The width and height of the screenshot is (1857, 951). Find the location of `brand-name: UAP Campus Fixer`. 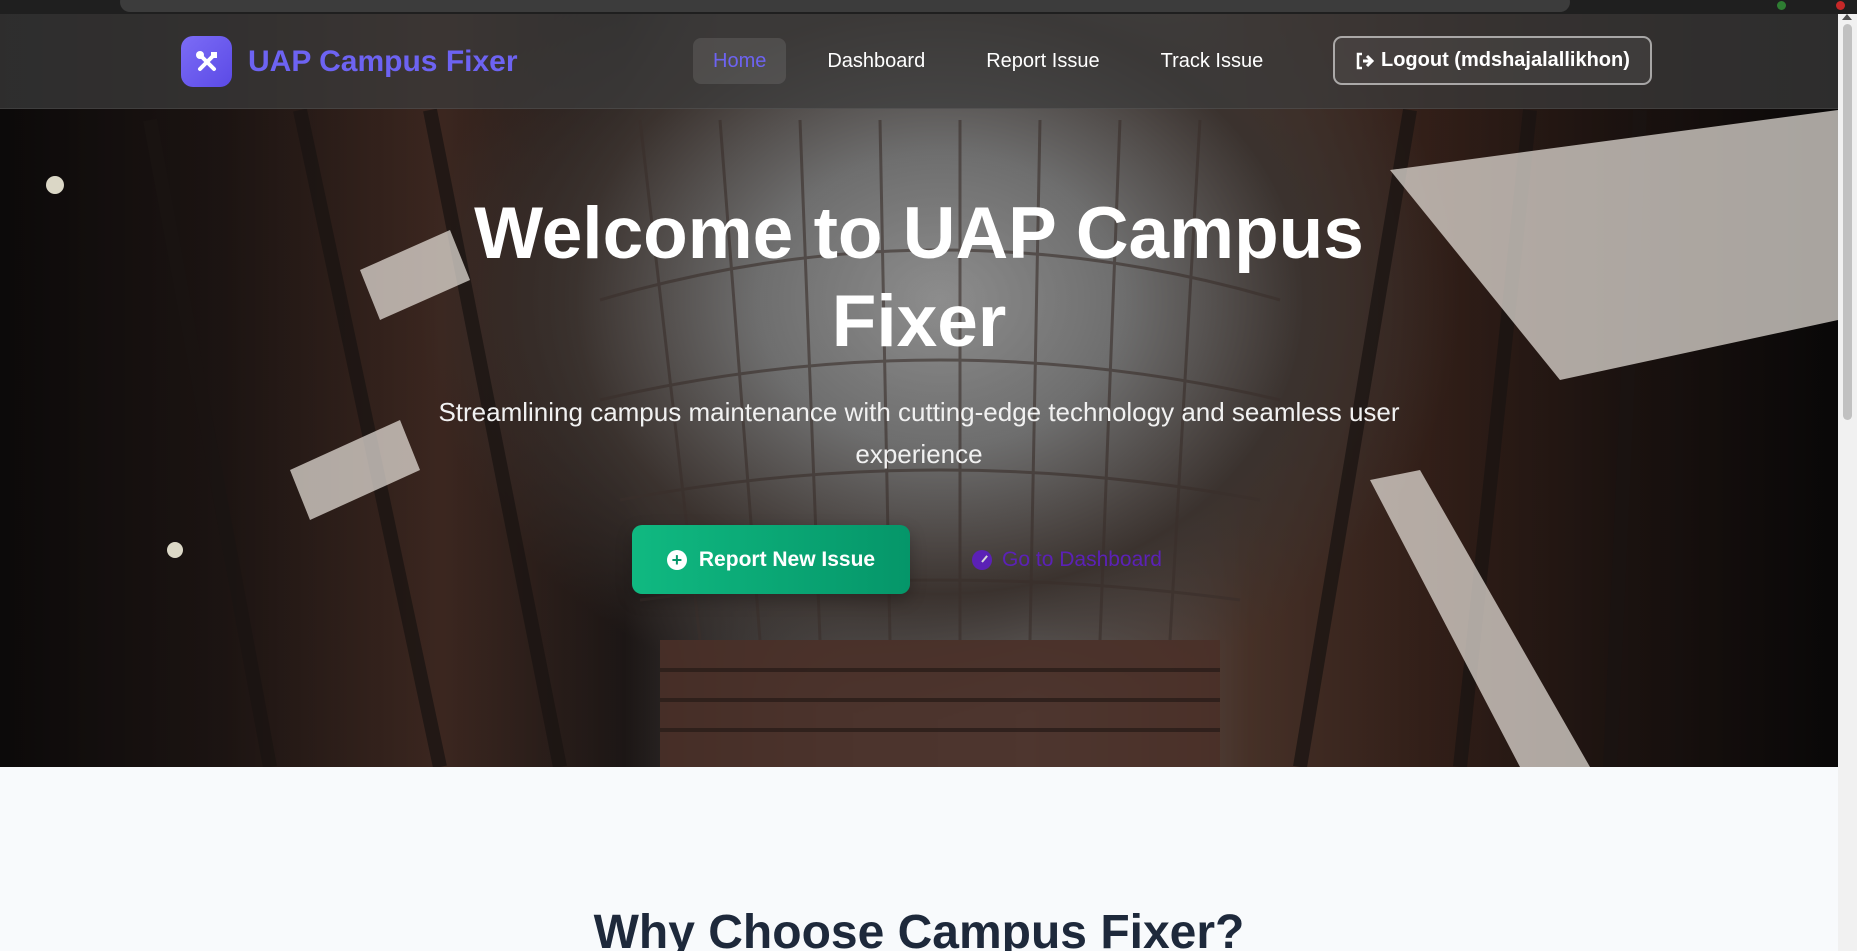

brand-name: UAP Campus Fixer is located at coordinates (383, 61).